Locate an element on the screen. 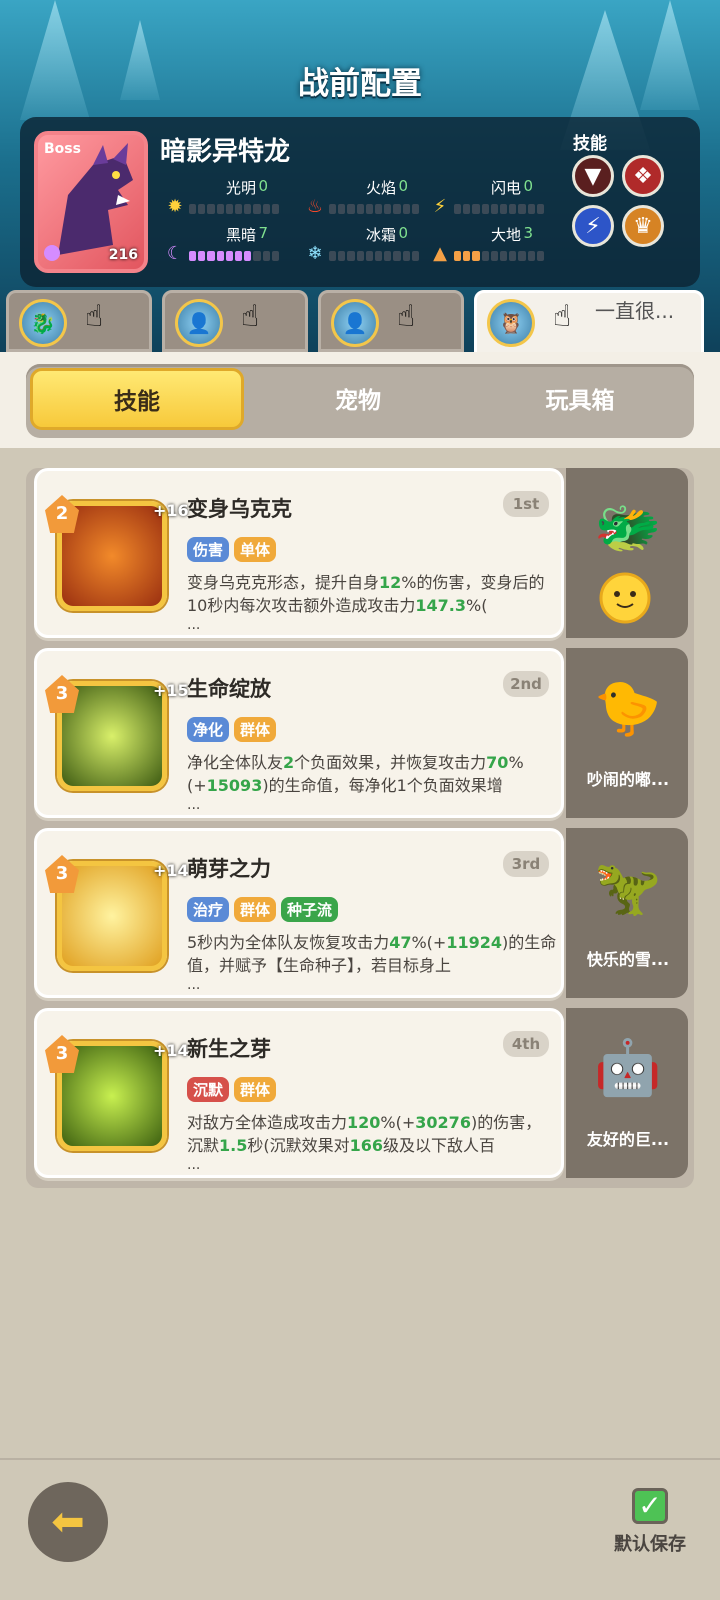 The image size is (720, 1600). stat-light: 光明 0 ✹ is located at coordinates (227, 197).